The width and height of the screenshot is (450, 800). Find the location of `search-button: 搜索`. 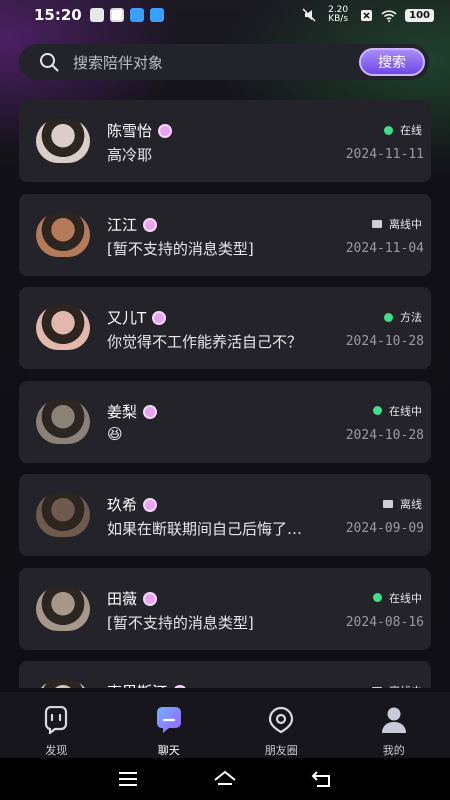

search-button: 搜索 is located at coordinates (392, 62).